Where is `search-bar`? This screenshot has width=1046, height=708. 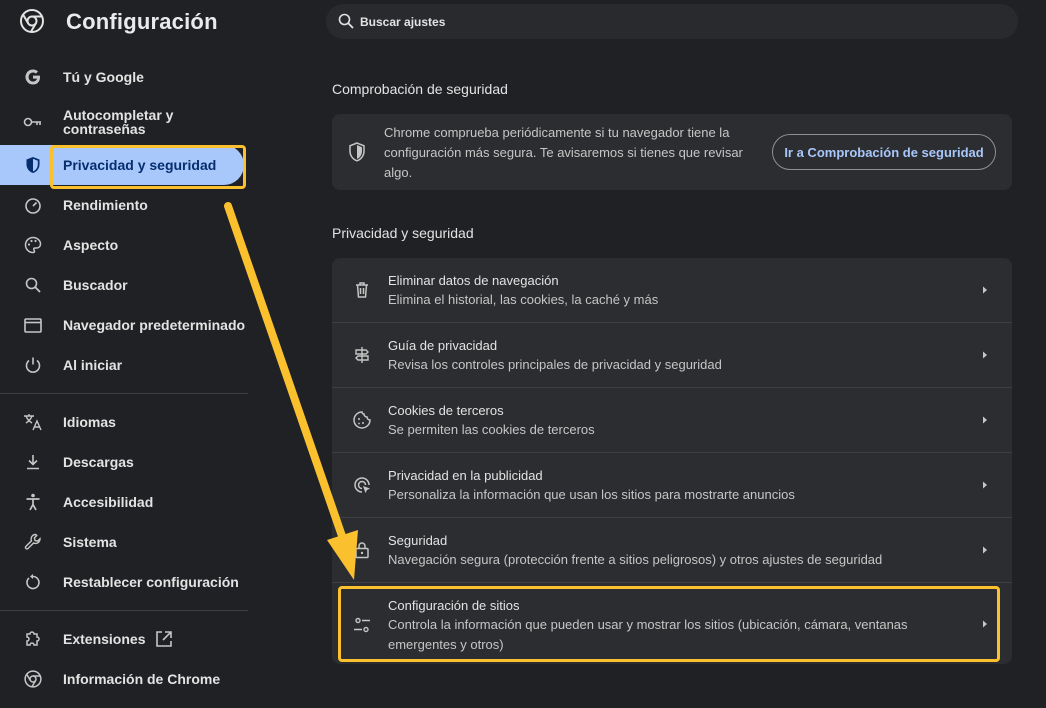
search-bar is located at coordinates (672, 21).